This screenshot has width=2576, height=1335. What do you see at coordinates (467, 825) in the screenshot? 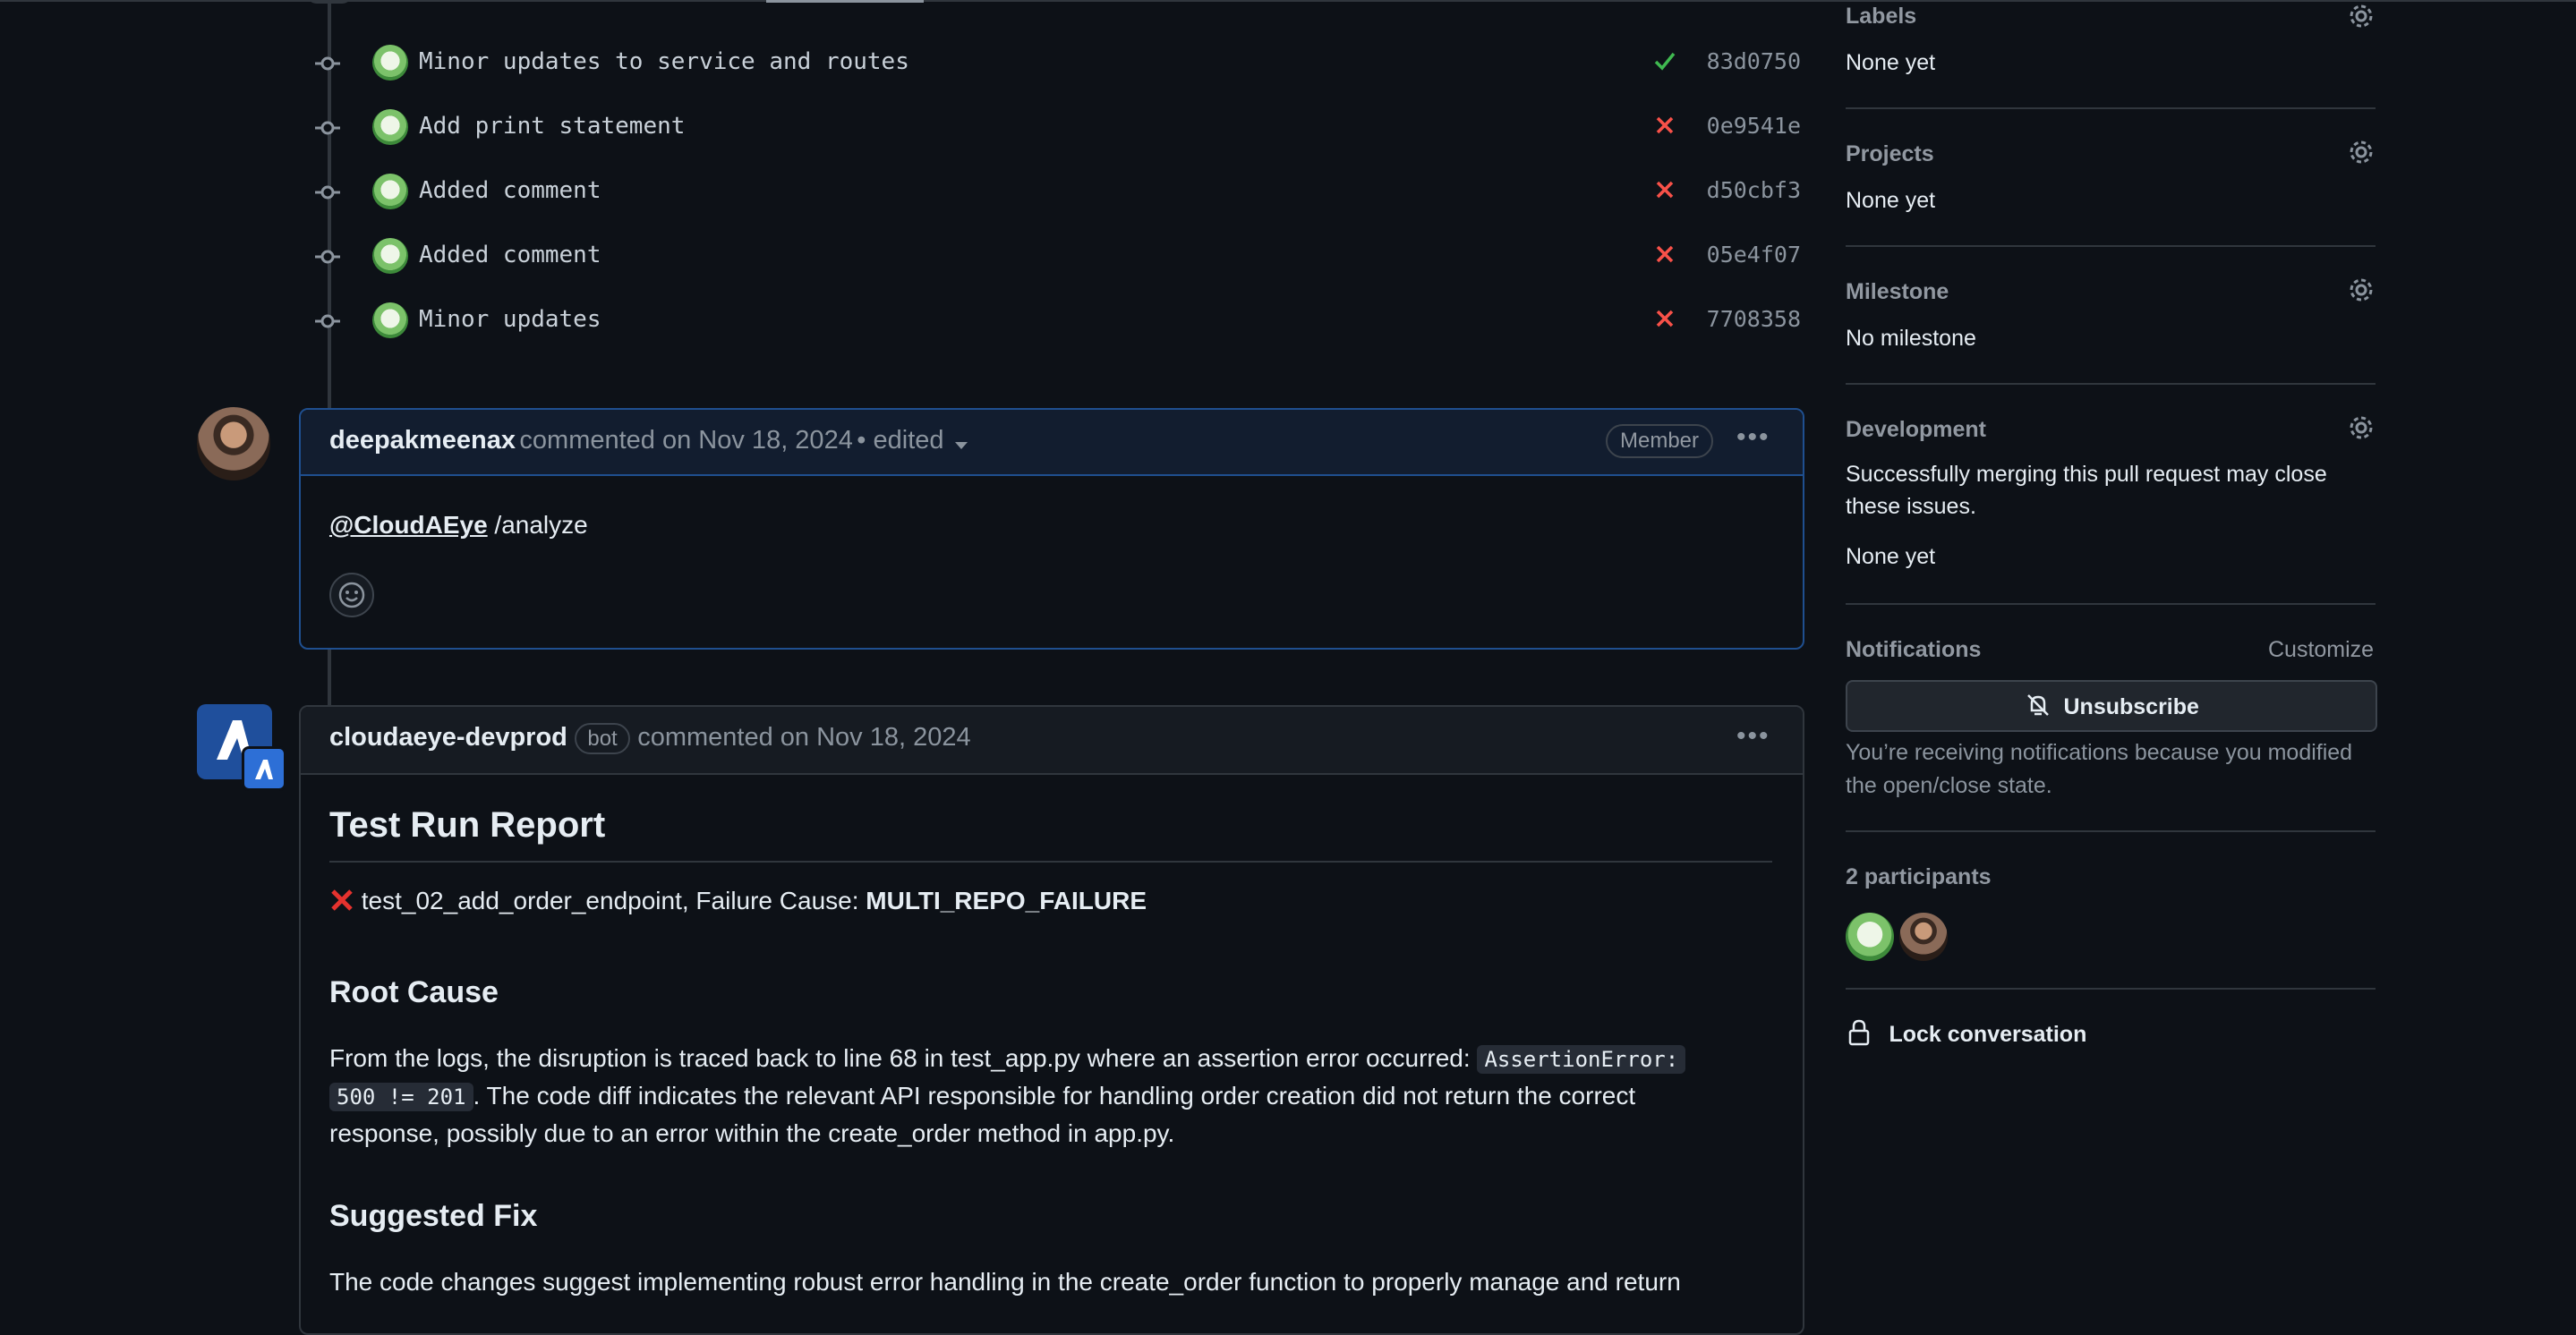
I see `report-title: Test Run Report` at bounding box center [467, 825].